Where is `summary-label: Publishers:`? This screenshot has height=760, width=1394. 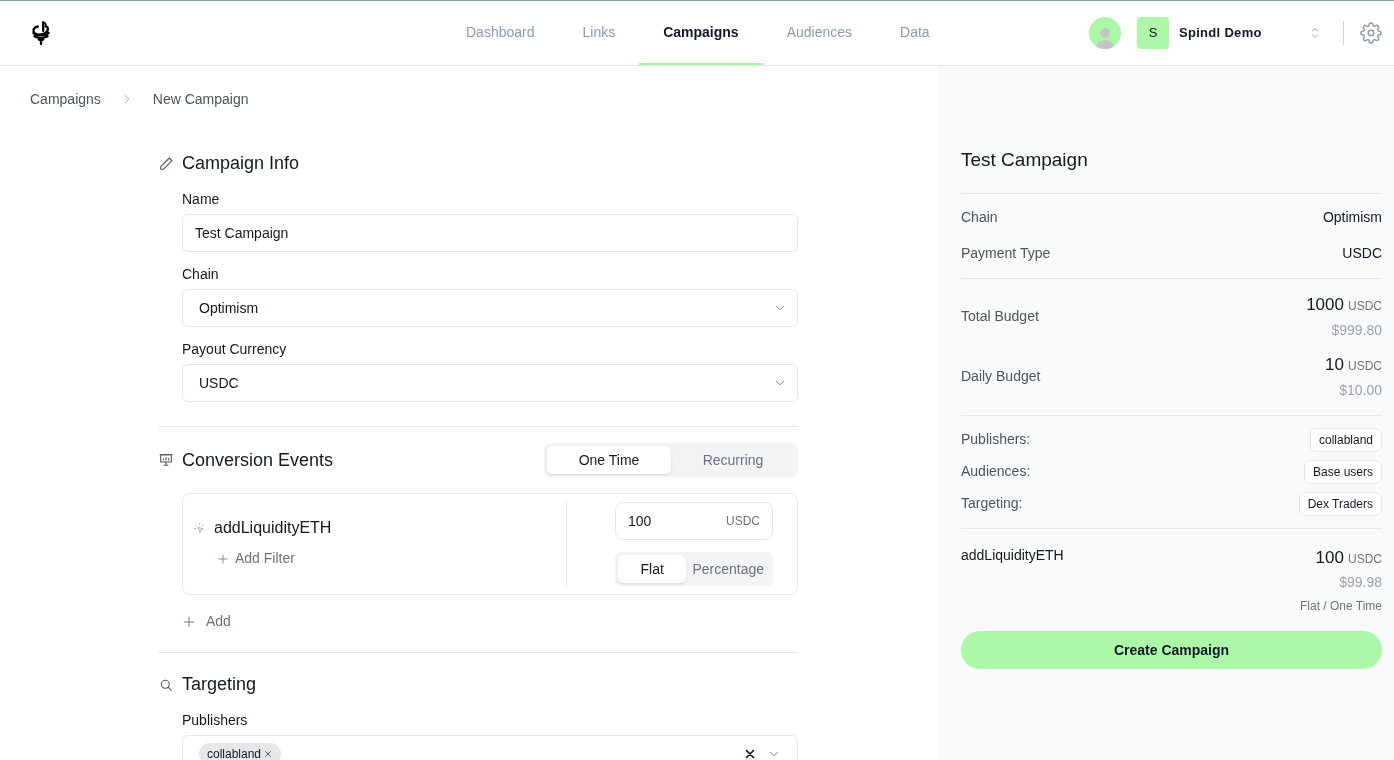 summary-label: Publishers: is located at coordinates (996, 439).